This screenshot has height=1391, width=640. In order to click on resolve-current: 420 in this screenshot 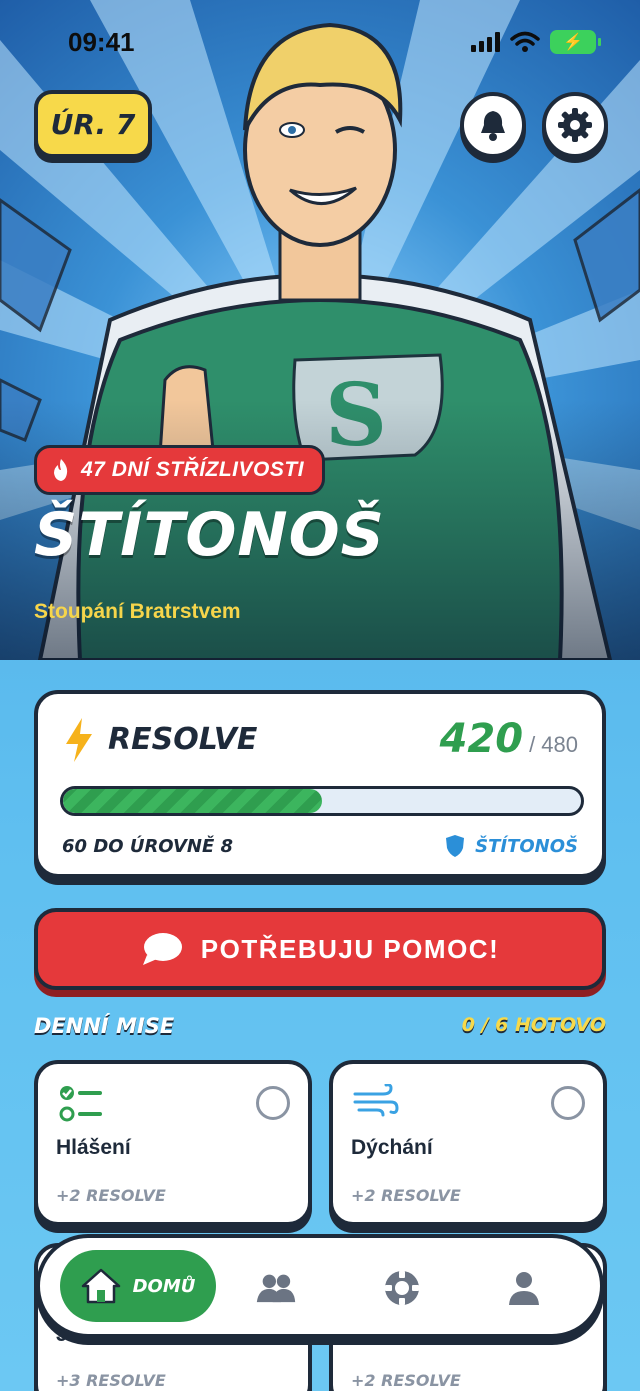, I will do `click(481, 739)`.